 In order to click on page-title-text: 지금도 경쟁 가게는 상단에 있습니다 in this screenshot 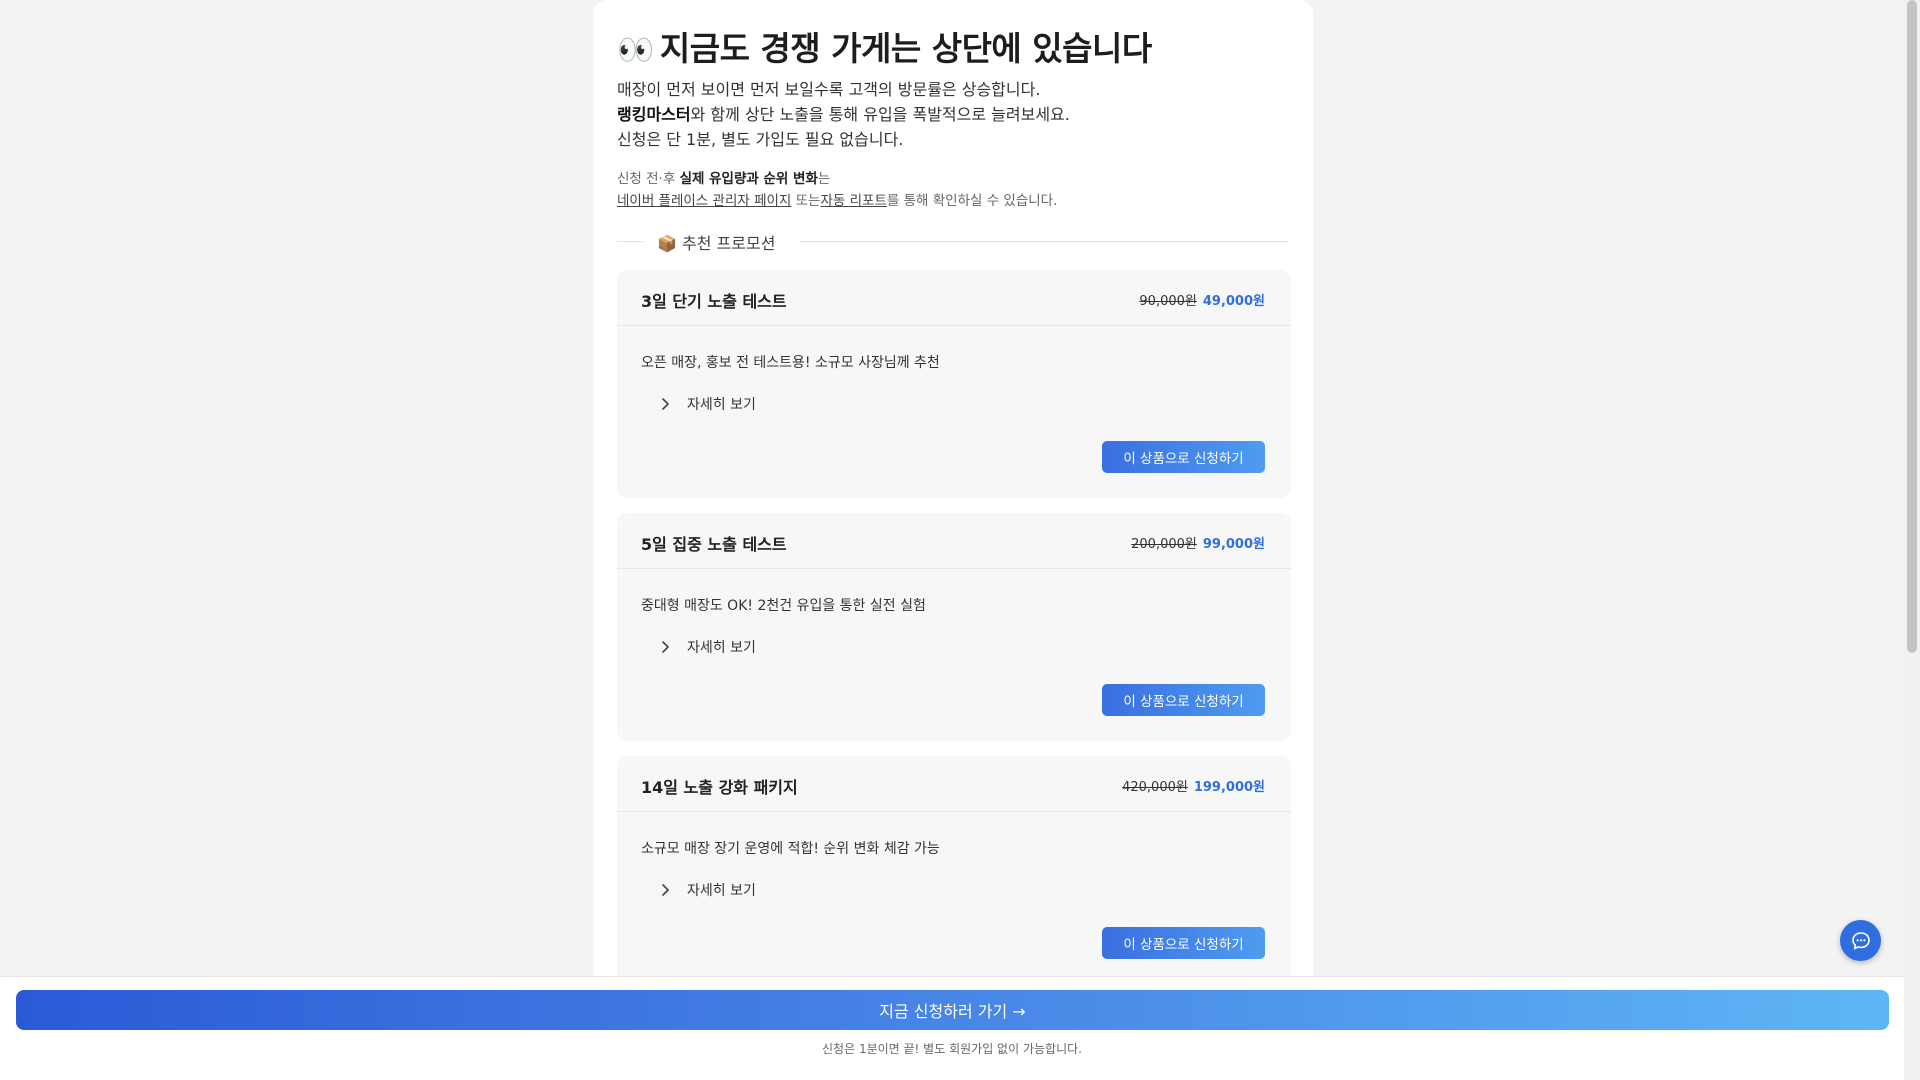, I will do `click(905, 48)`.